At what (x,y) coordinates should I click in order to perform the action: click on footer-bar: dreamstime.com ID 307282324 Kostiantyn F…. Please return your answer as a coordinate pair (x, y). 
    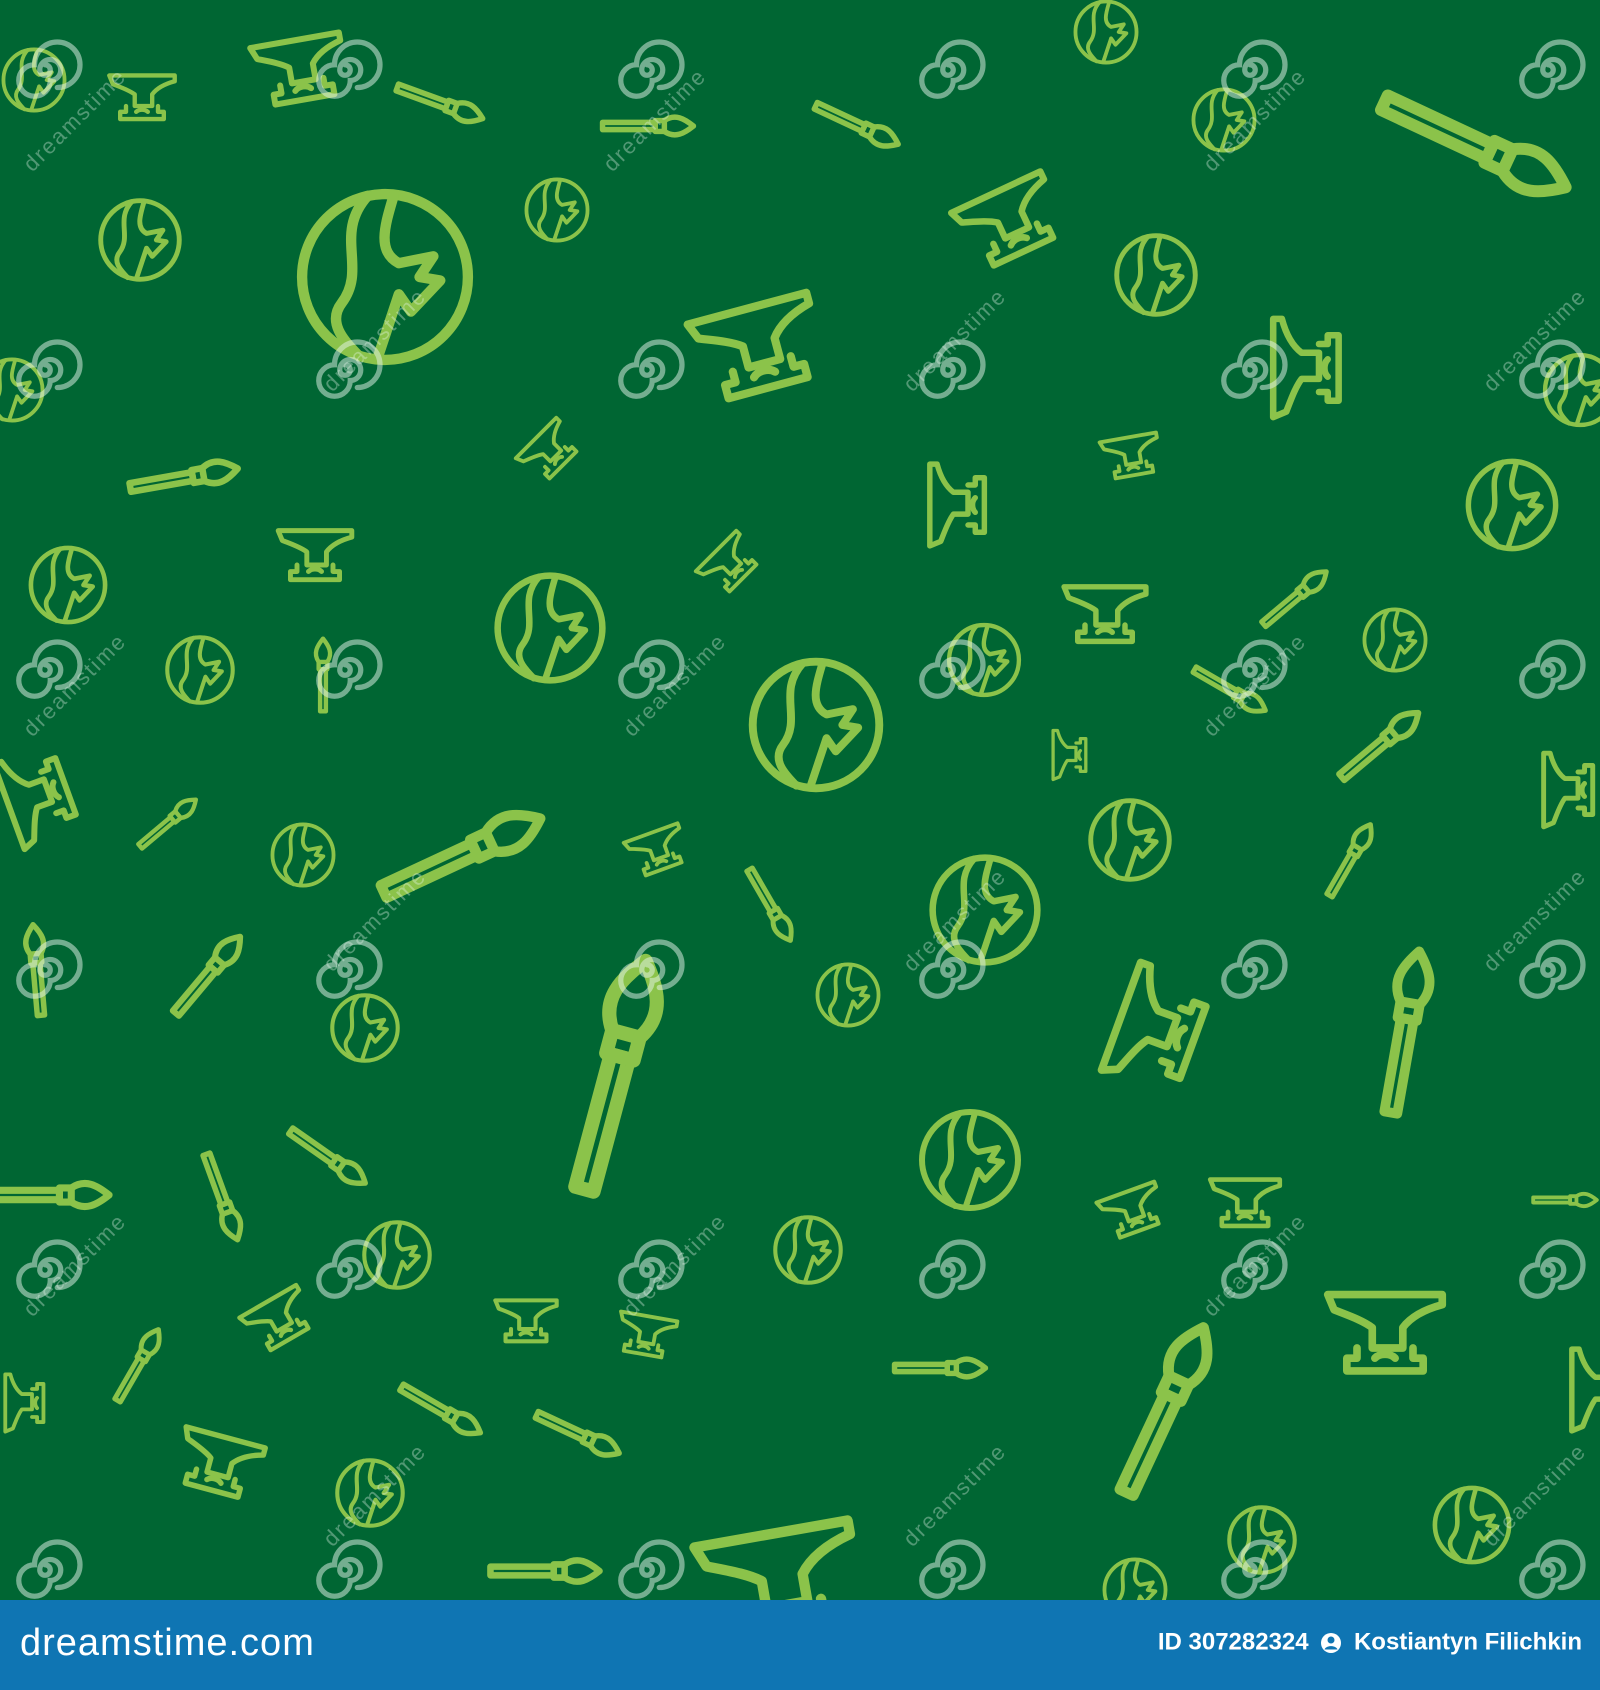
    Looking at the image, I should click on (800, 1645).